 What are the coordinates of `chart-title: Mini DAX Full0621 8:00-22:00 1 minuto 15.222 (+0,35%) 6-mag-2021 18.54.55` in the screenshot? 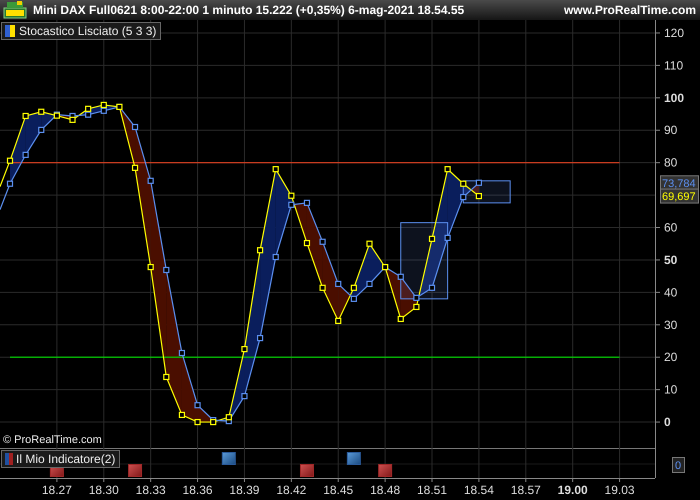 It's located at (249, 10).